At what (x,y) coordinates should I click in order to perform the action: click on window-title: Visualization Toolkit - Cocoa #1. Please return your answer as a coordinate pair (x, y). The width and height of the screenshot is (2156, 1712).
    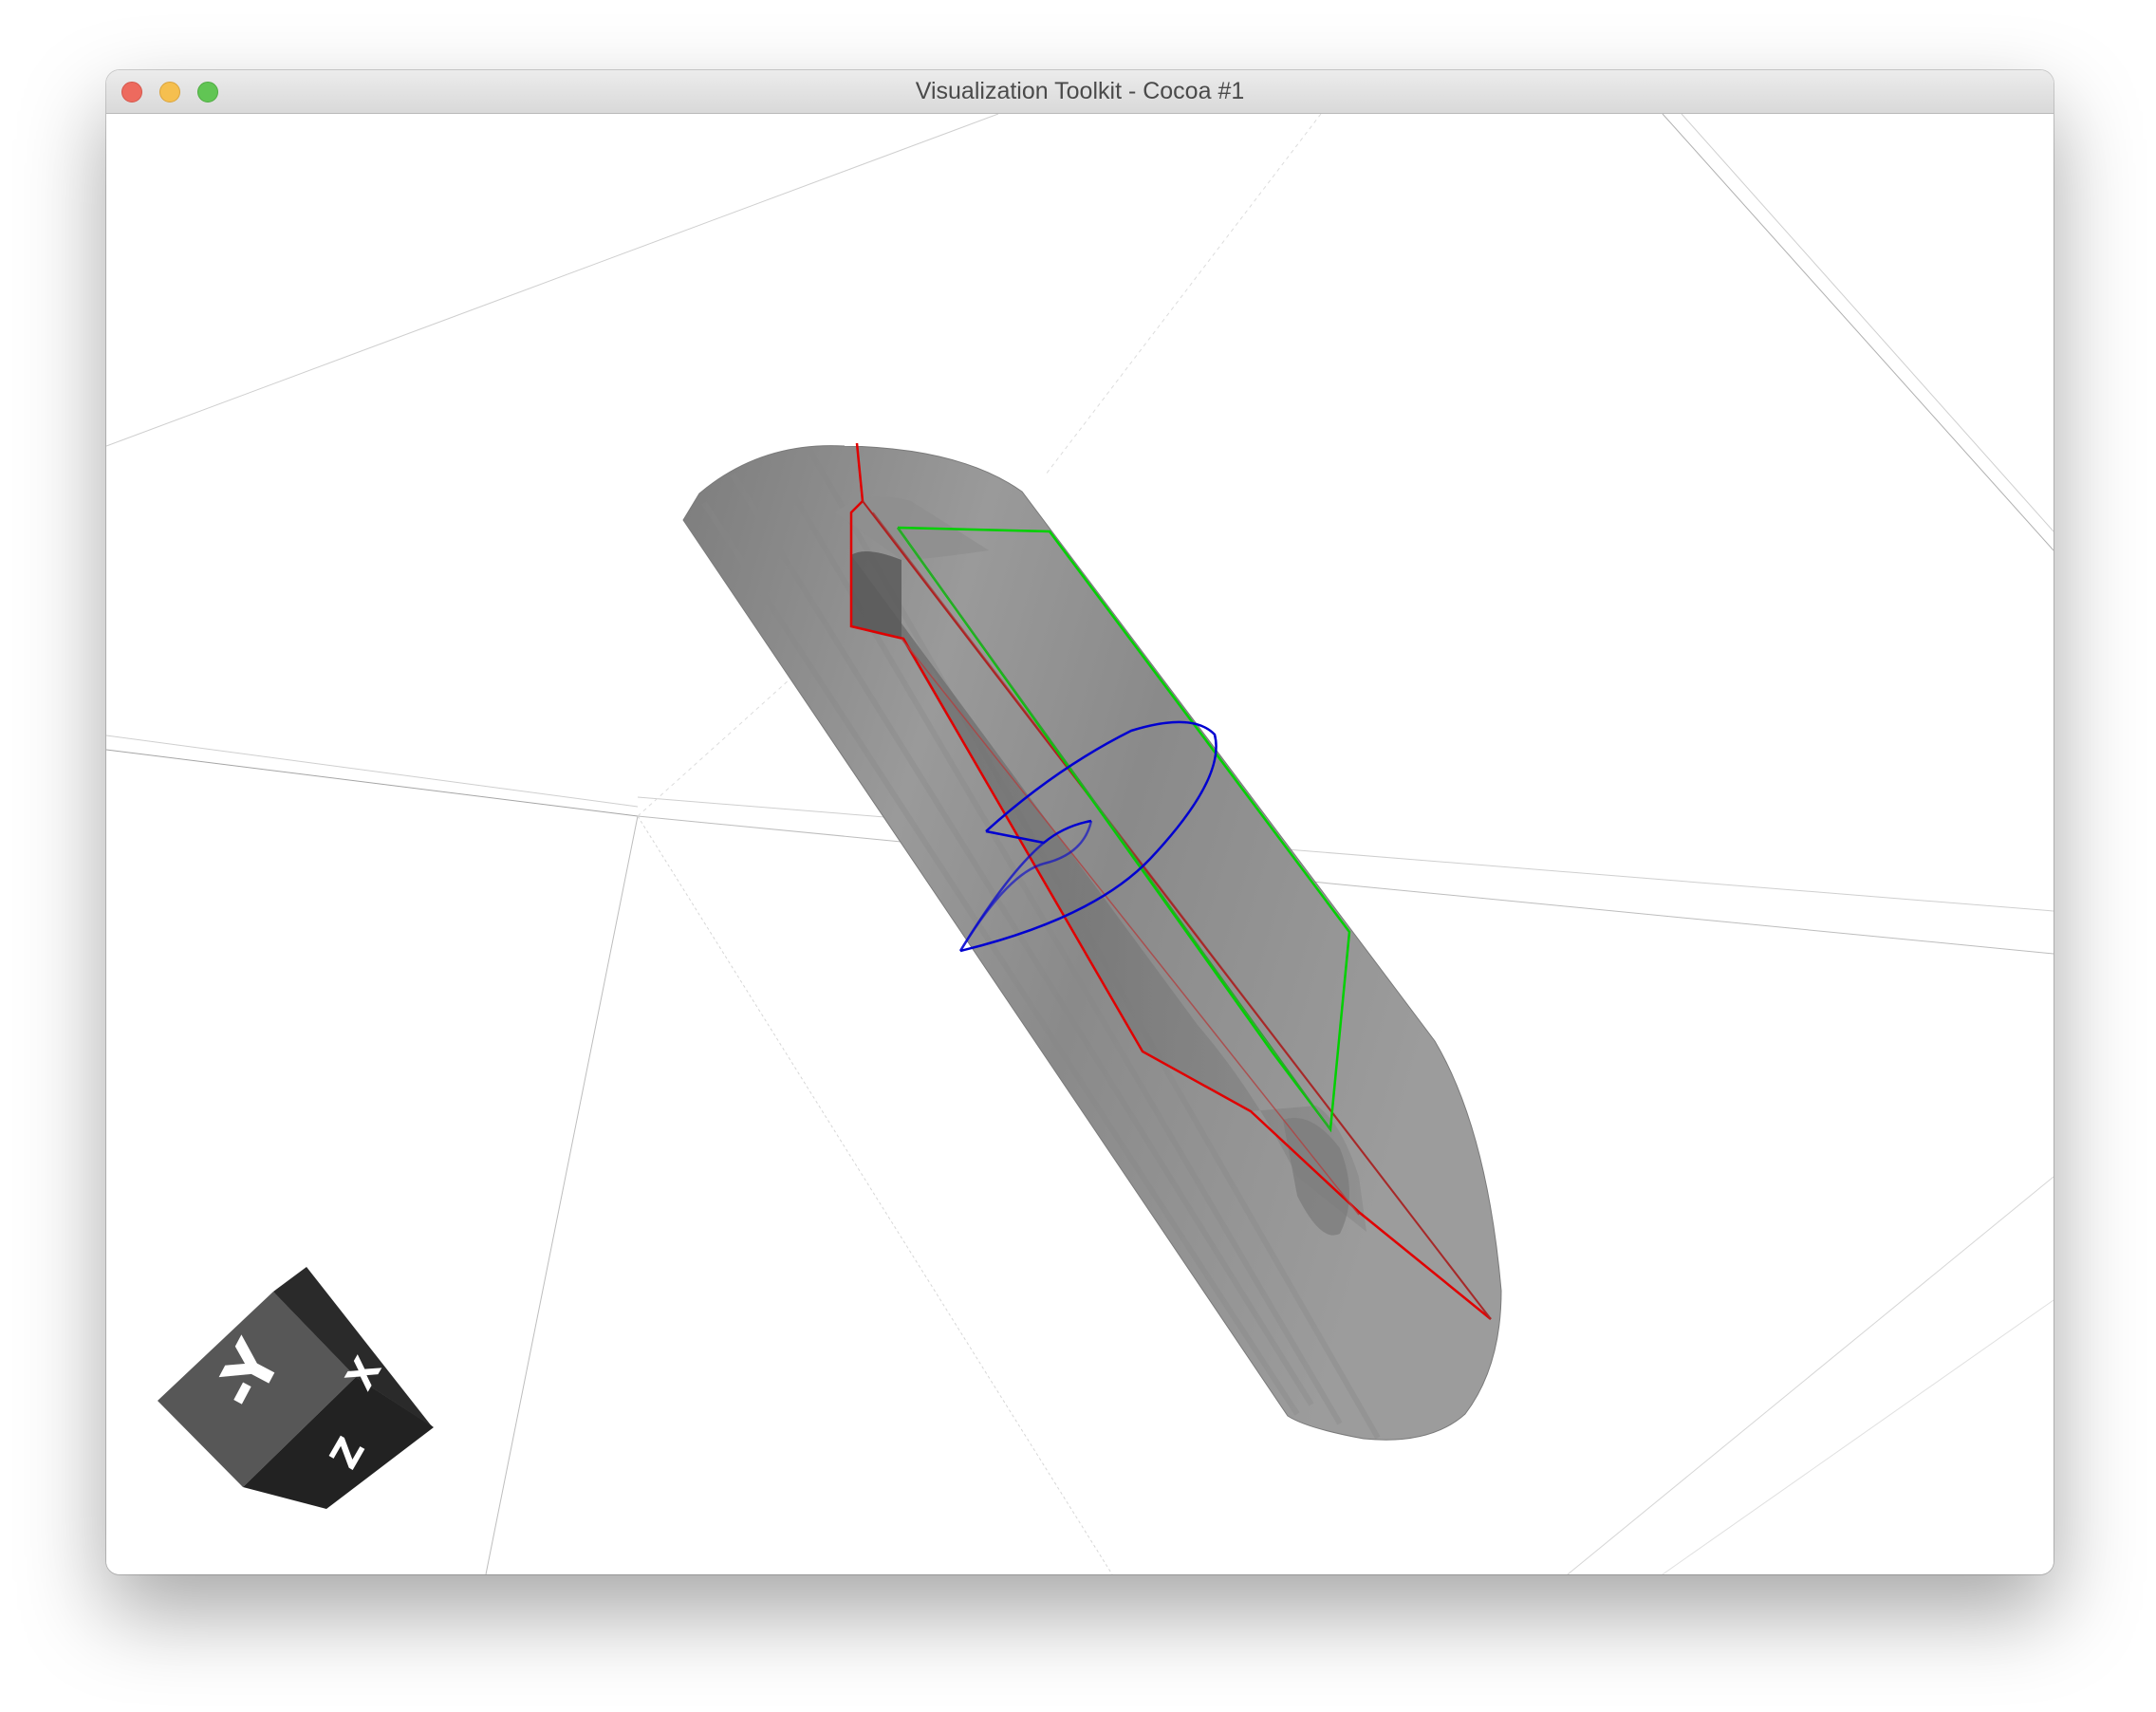
    Looking at the image, I should click on (1080, 91).